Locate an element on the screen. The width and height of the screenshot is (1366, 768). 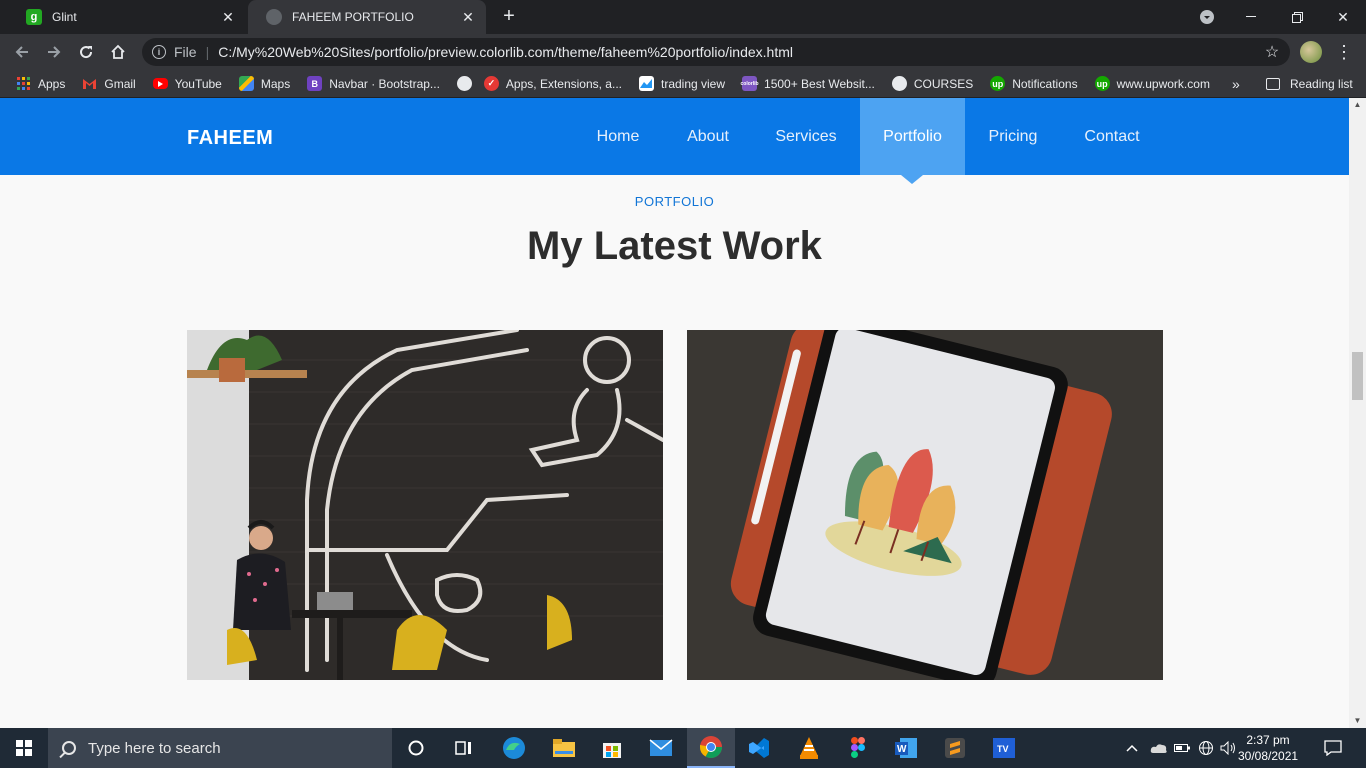
minimize-icon is located at coordinates (1251, 17).